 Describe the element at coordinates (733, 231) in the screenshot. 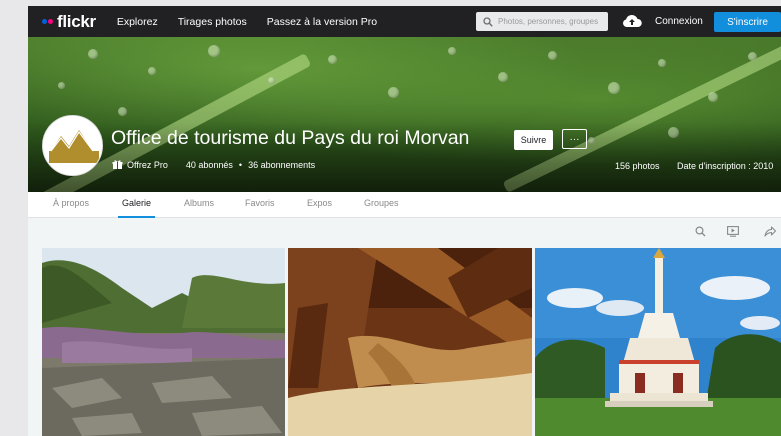

I see `slideshow-icon` at that location.